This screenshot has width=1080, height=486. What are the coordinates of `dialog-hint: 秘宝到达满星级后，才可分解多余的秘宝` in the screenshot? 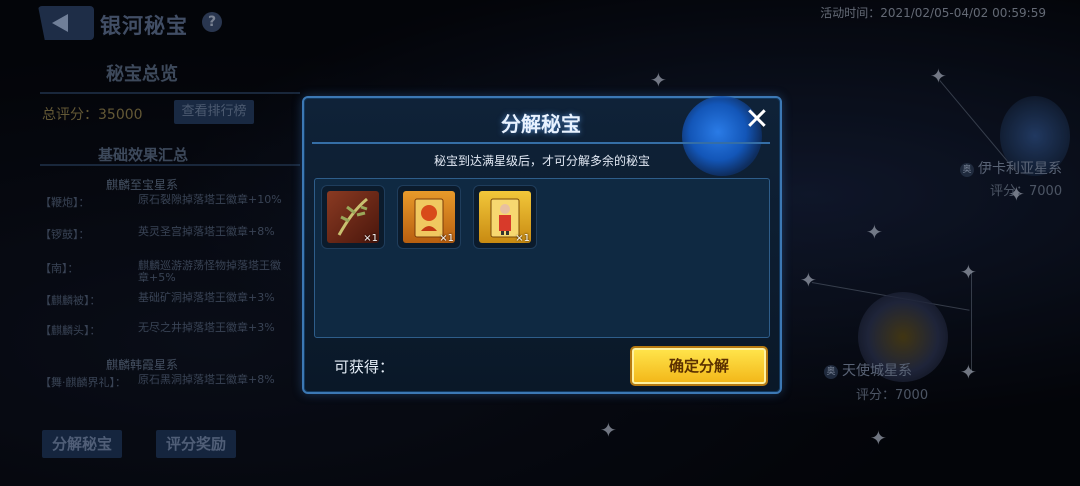 It's located at (541, 161).